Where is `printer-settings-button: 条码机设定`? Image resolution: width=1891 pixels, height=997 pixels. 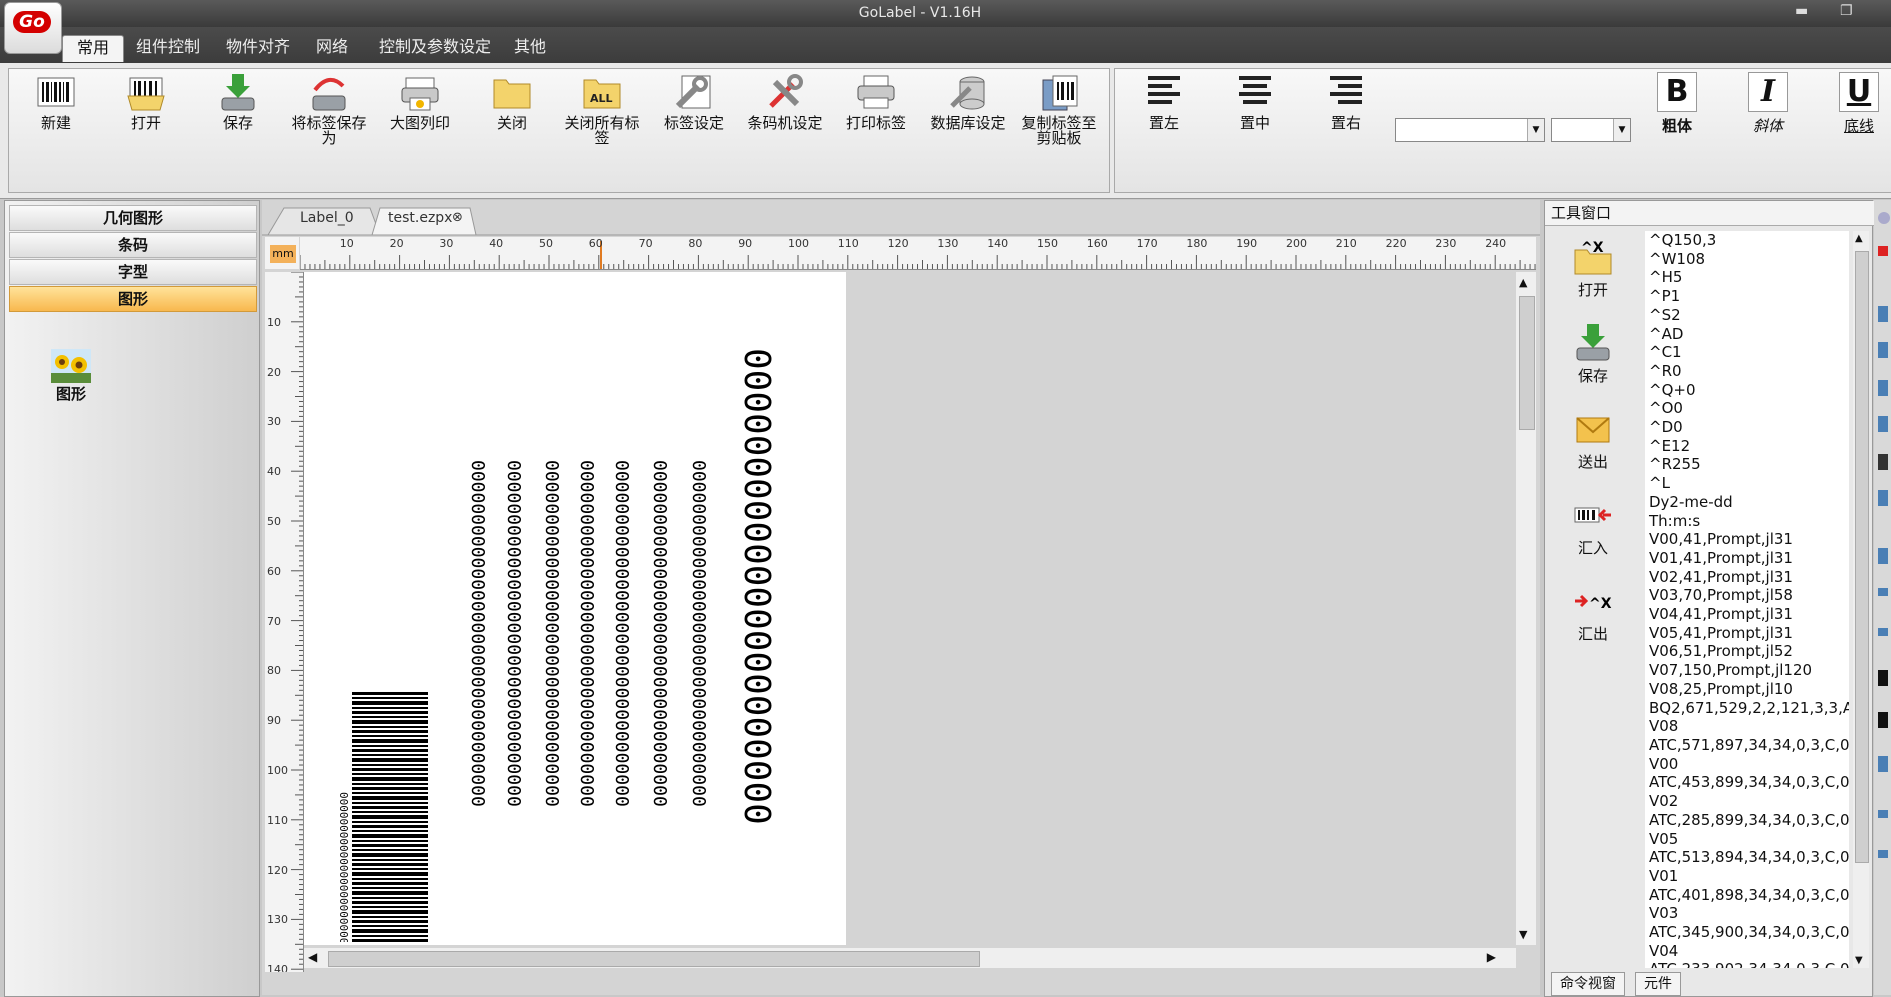 printer-settings-button: 条码机设定 is located at coordinates (785, 101).